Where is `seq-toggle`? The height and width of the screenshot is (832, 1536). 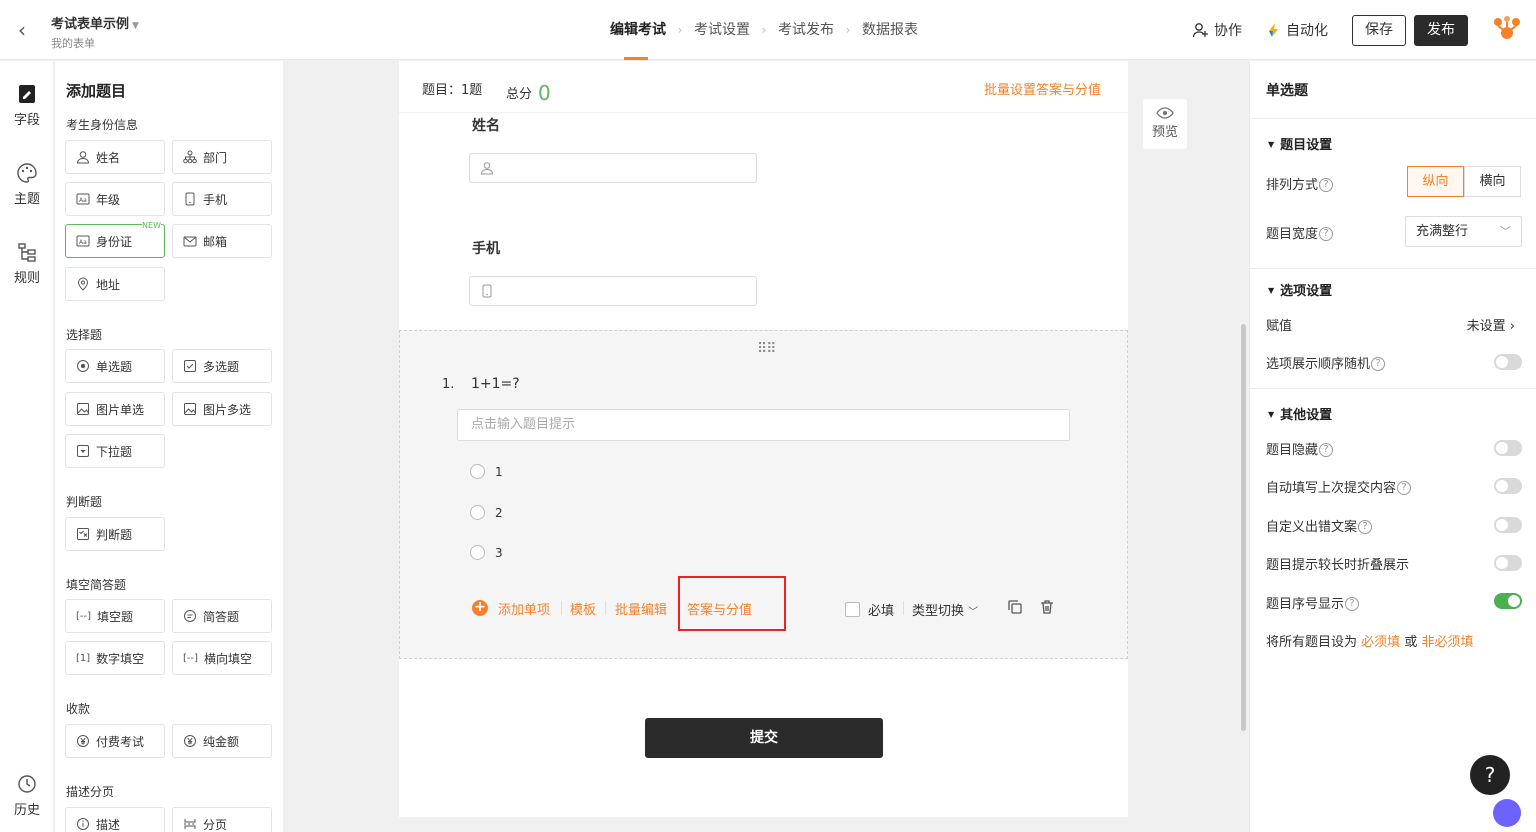 seq-toggle is located at coordinates (1508, 601).